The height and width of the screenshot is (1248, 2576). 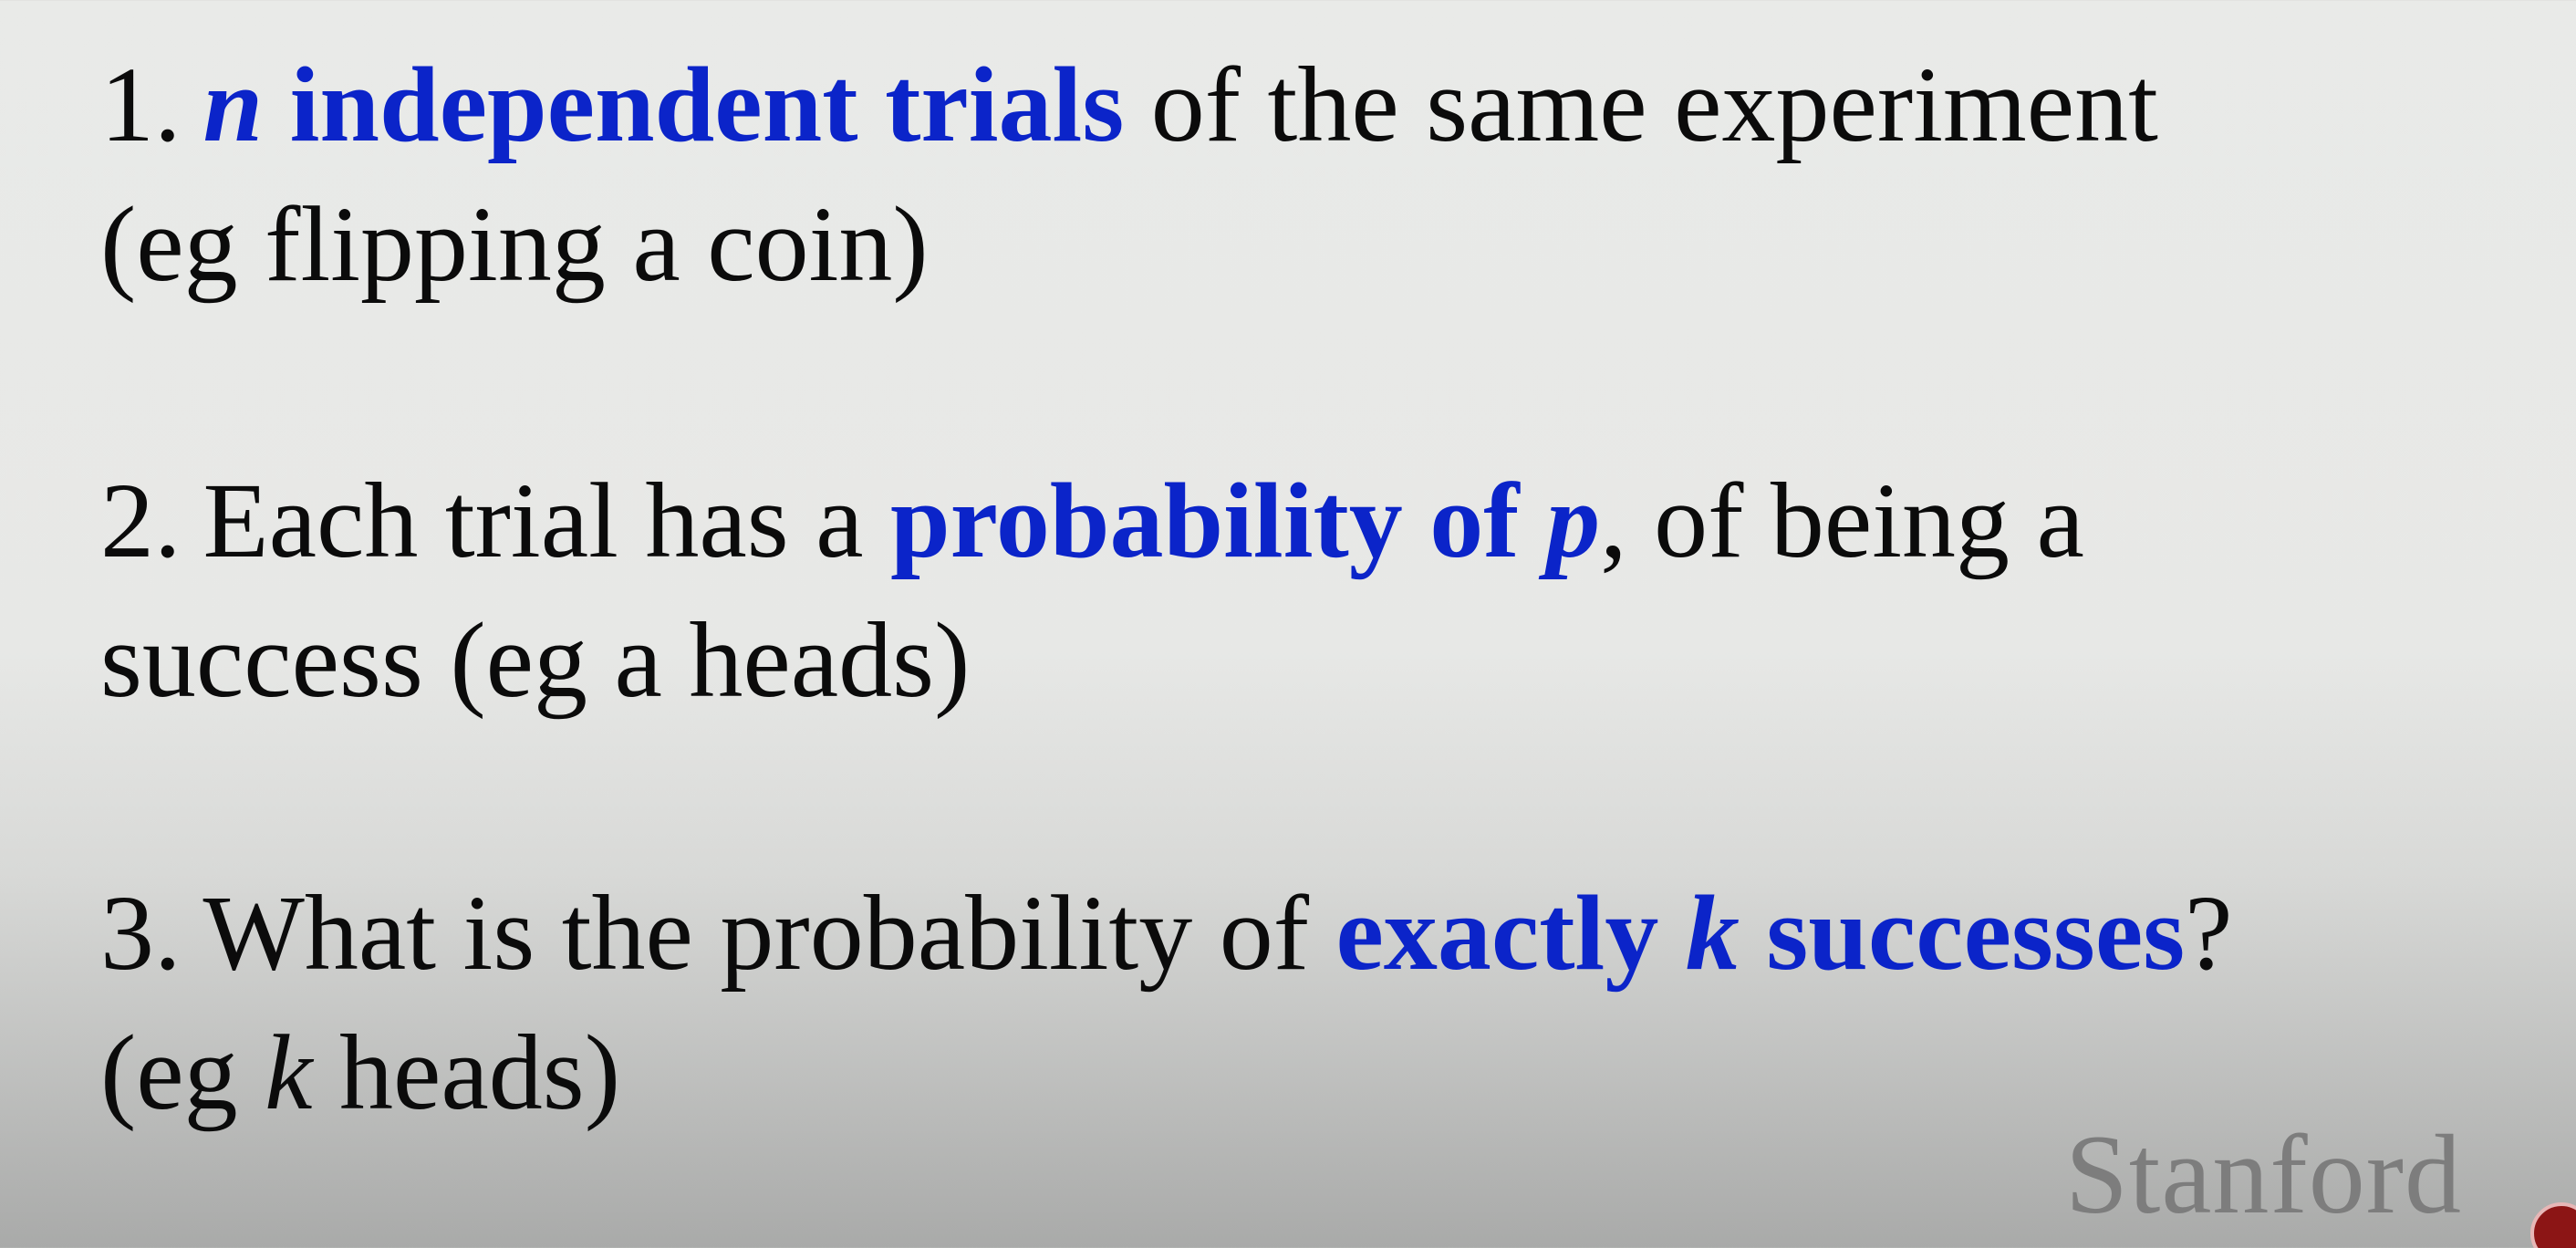 What do you see at coordinates (547, 521) in the screenshot?
I see `item-2-lead: Each trial has a` at bounding box center [547, 521].